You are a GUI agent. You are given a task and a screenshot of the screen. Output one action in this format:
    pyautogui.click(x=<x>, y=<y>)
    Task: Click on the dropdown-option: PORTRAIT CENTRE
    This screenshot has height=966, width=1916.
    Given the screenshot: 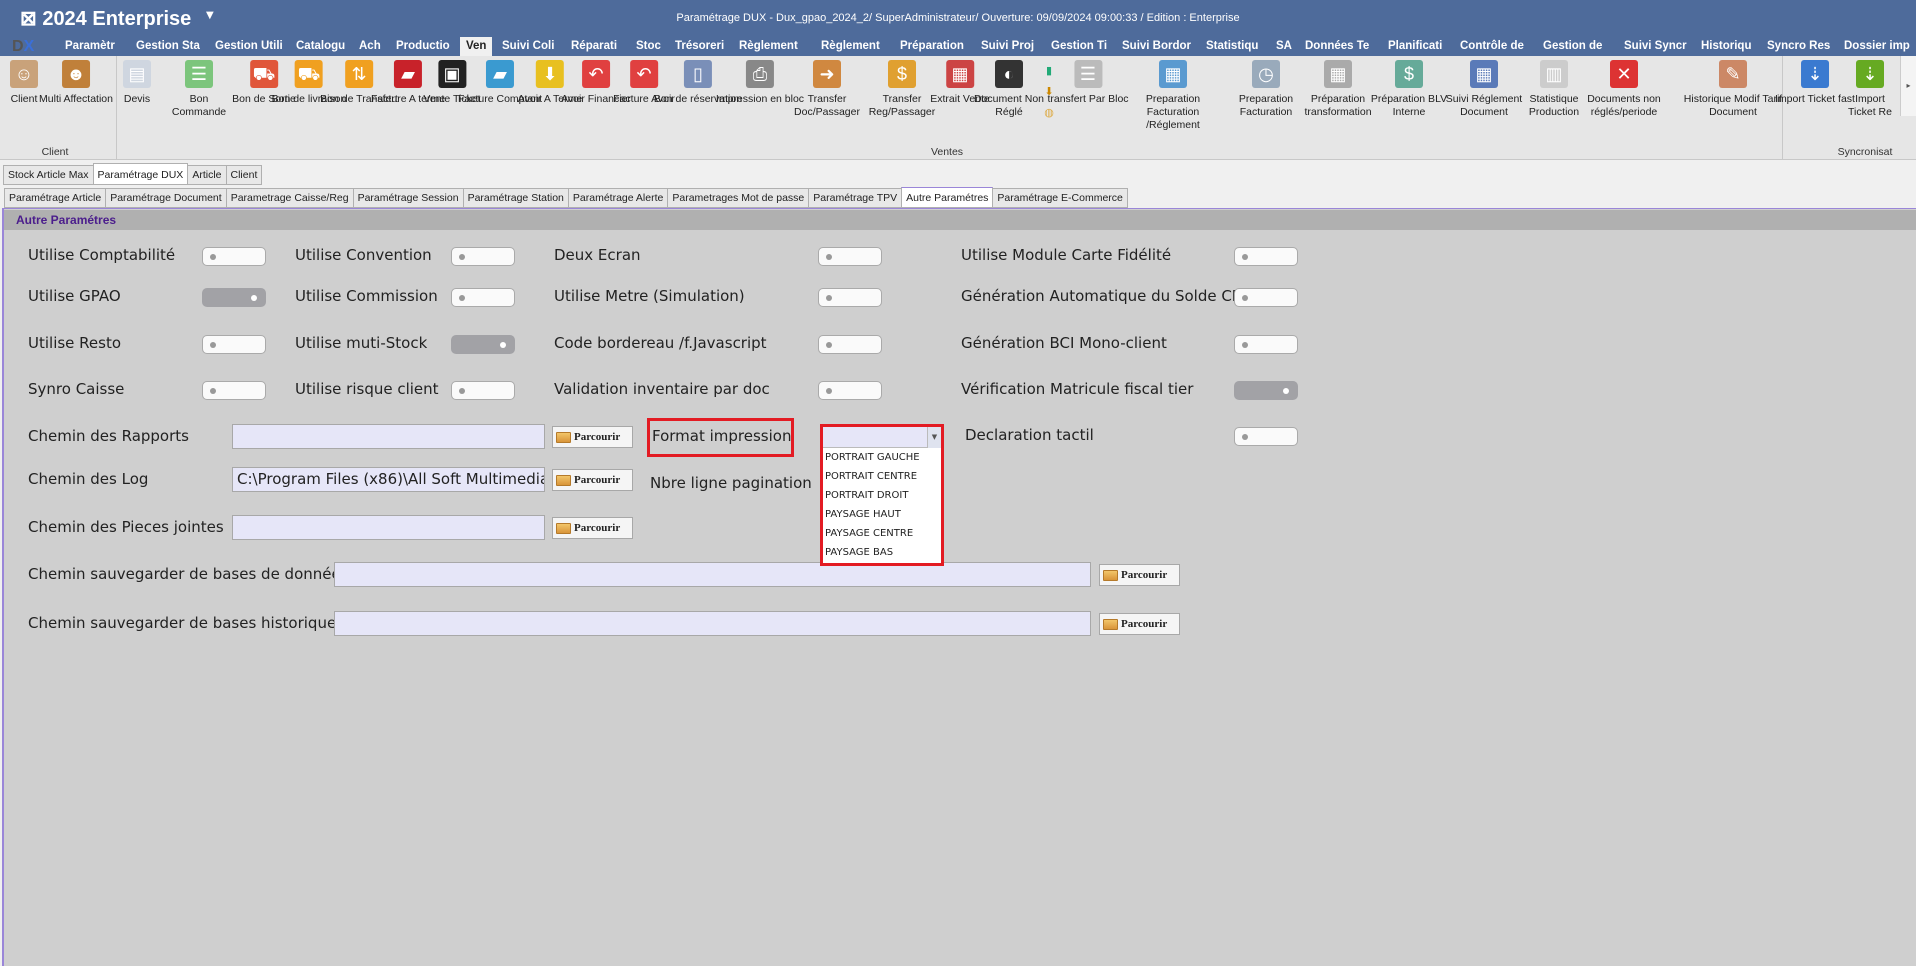 What is the action you would take?
    pyautogui.click(x=882, y=476)
    